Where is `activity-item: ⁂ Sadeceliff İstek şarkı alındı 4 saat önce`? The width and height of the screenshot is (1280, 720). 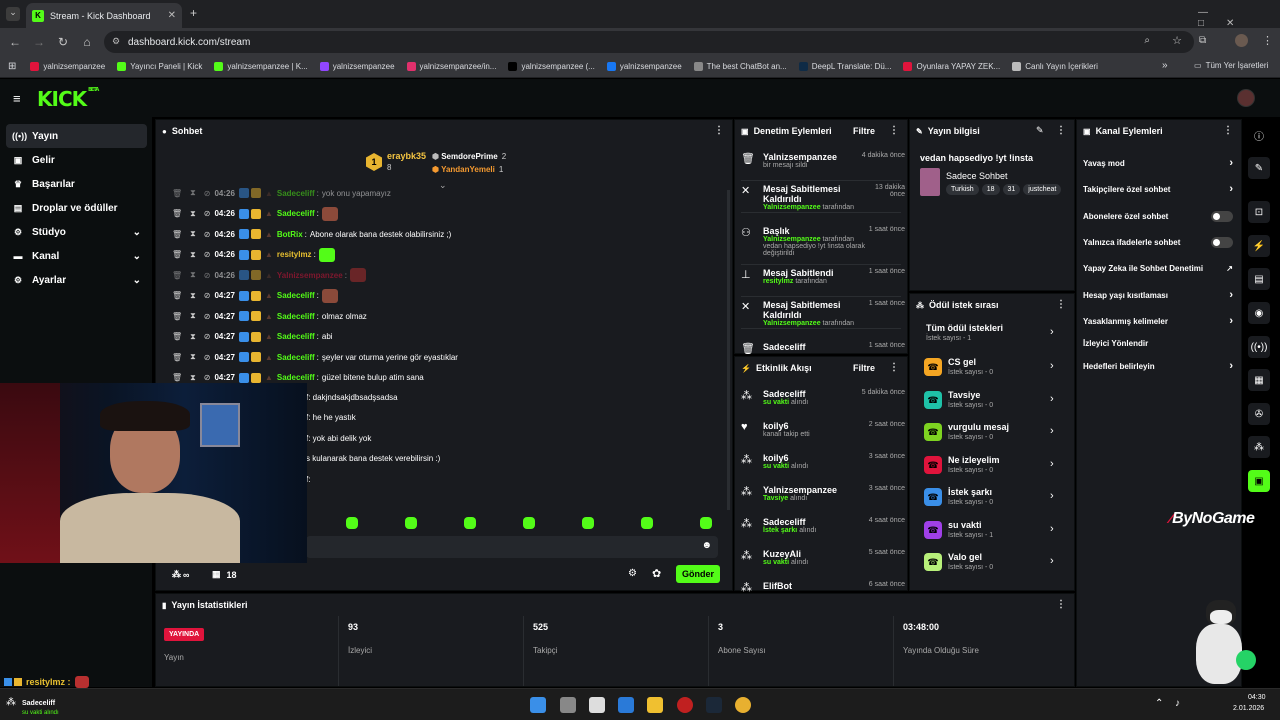
activity-item: ⁂ Sadeceliff İstek şarkı alındı 4 saat önce is located at coordinates (823, 525).